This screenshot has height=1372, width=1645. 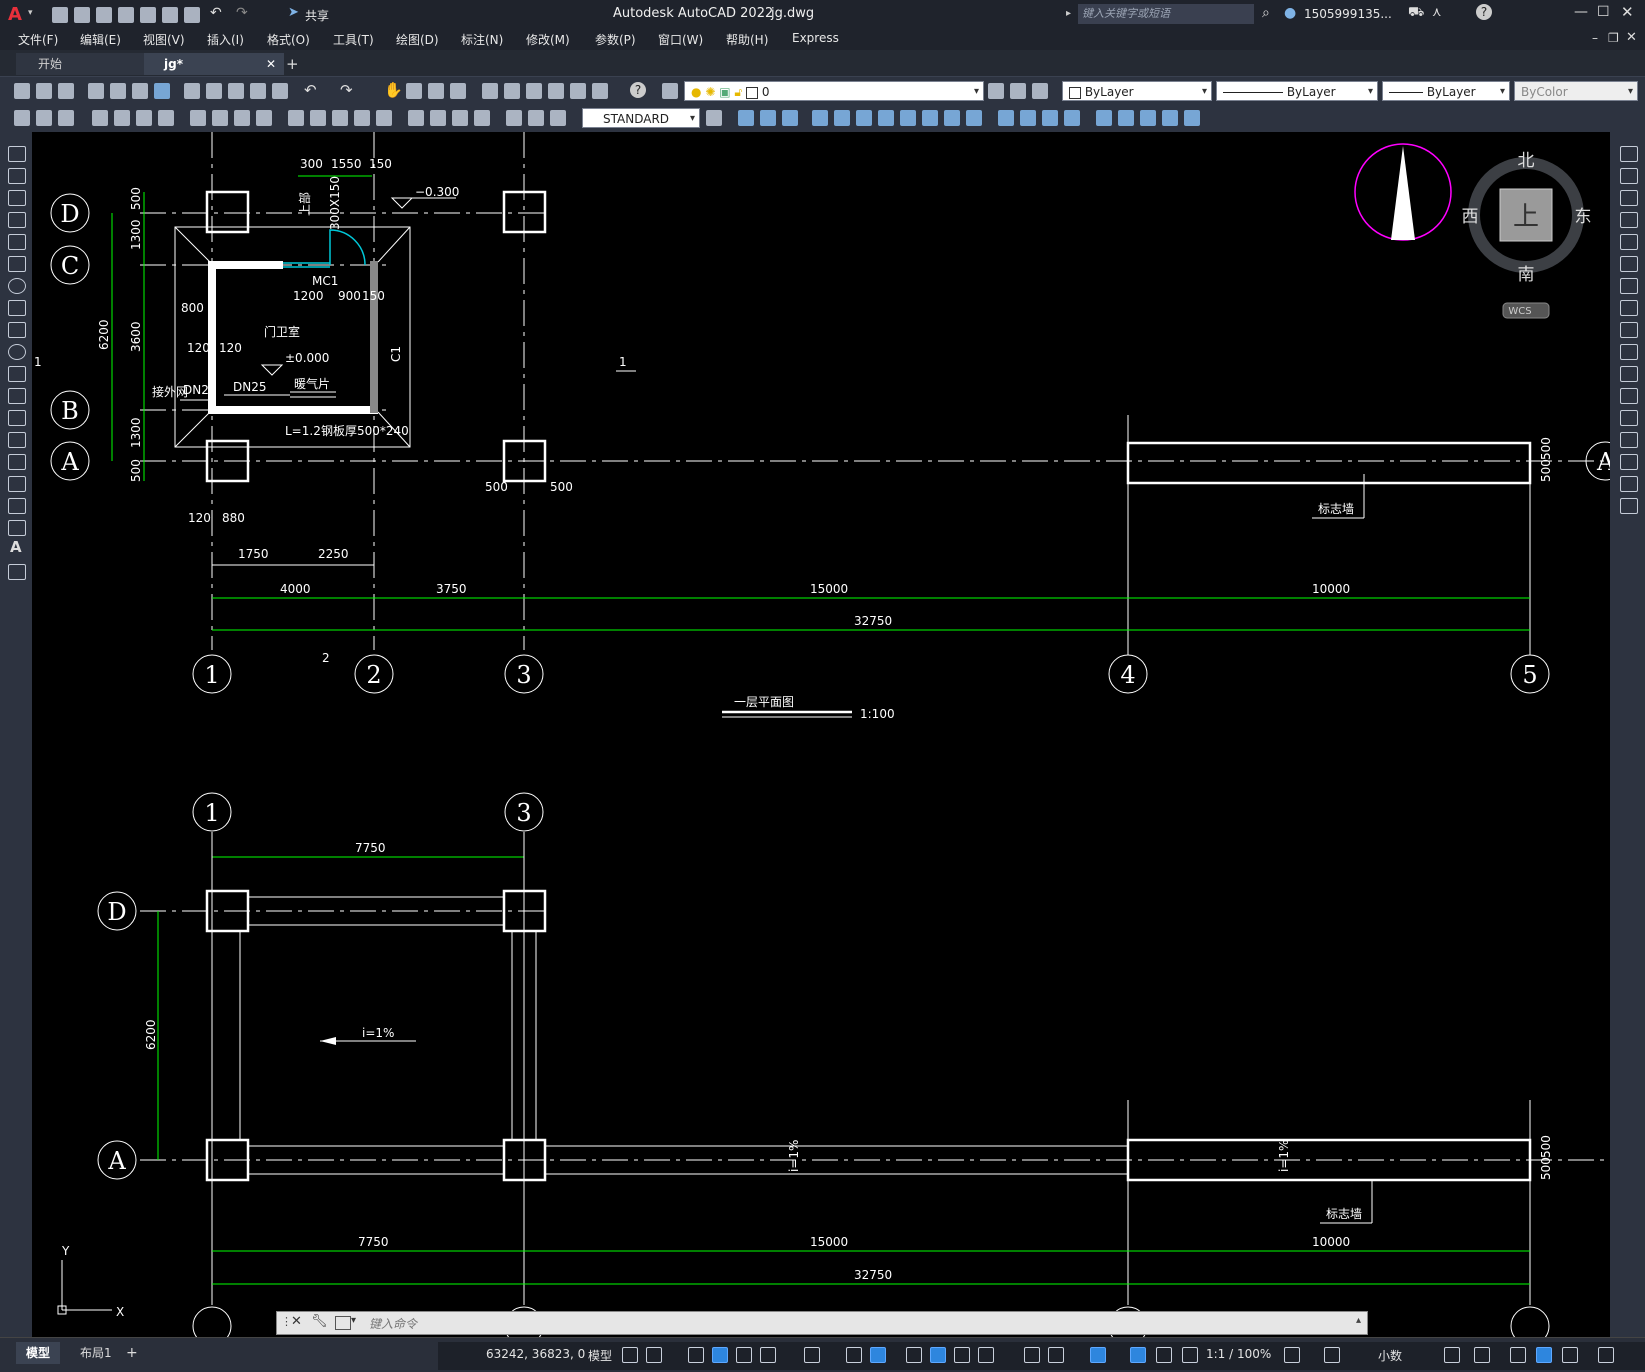 I want to click on tab-close-icon: ✕, so click(x=271, y=64).